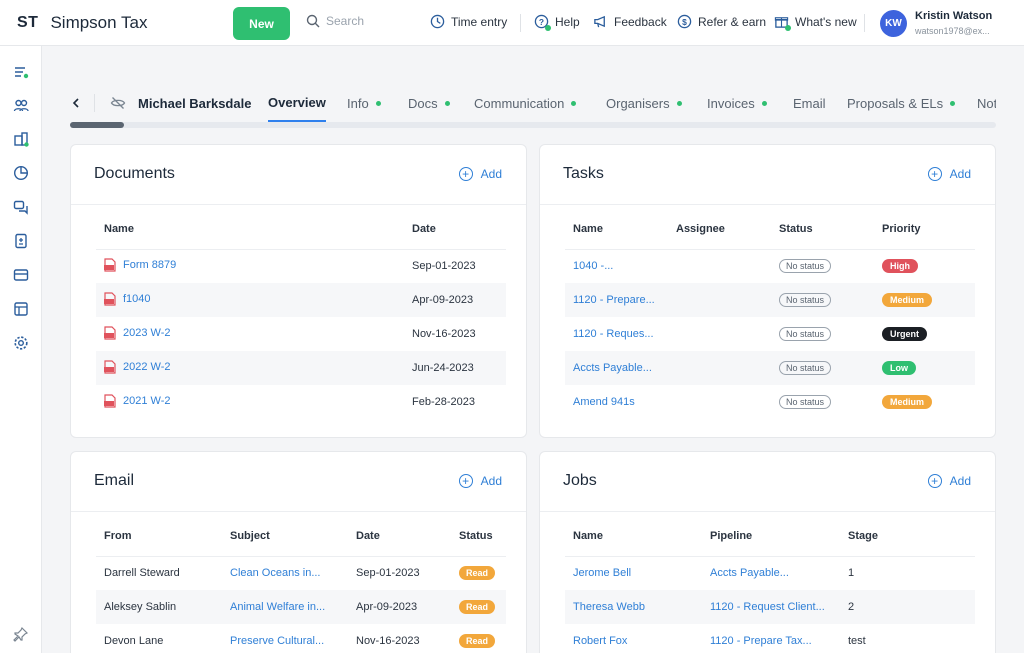 The image size is (1024, 653). Describe the element at coordinates (721, 22) in the screenshot. I see `refer-earn-button: $ Refer & earn` at that location.